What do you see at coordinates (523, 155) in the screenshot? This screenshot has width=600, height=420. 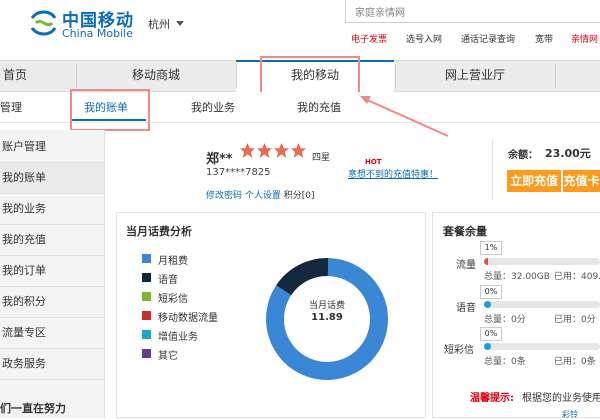 I see `balance-label: 余额：` at bounding box center [523, 155].